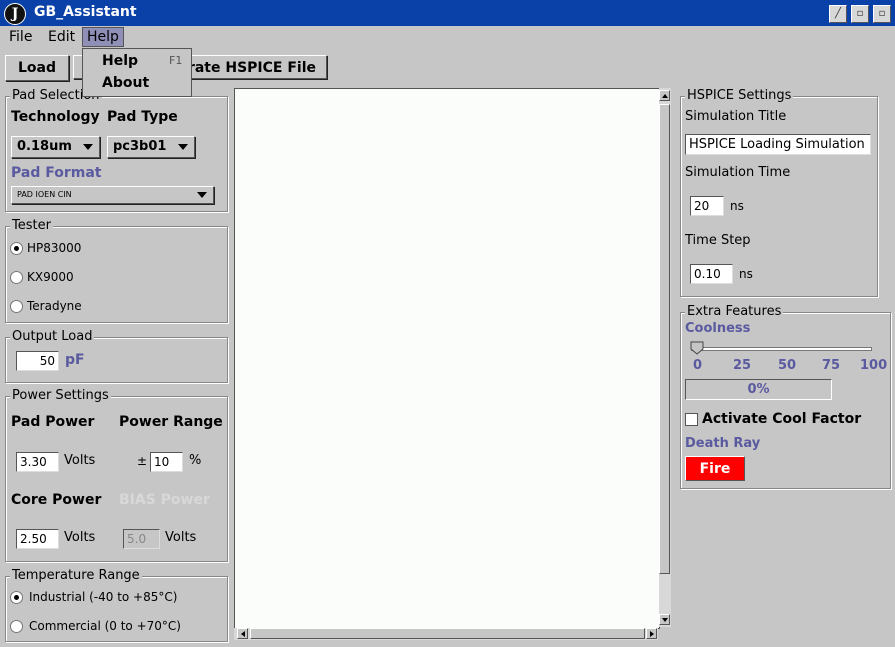  Describe the element at coordinates (874, 365) in the screenshot. I see `slider-tick-label: 100` at that location.